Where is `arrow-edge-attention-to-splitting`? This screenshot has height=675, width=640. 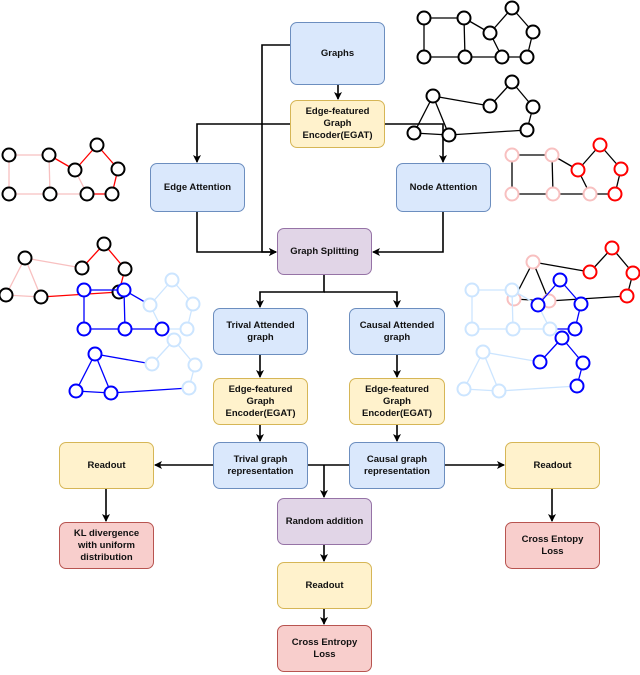 arrow-edge-attention-to-splitting is located at coordinates (236, 234).